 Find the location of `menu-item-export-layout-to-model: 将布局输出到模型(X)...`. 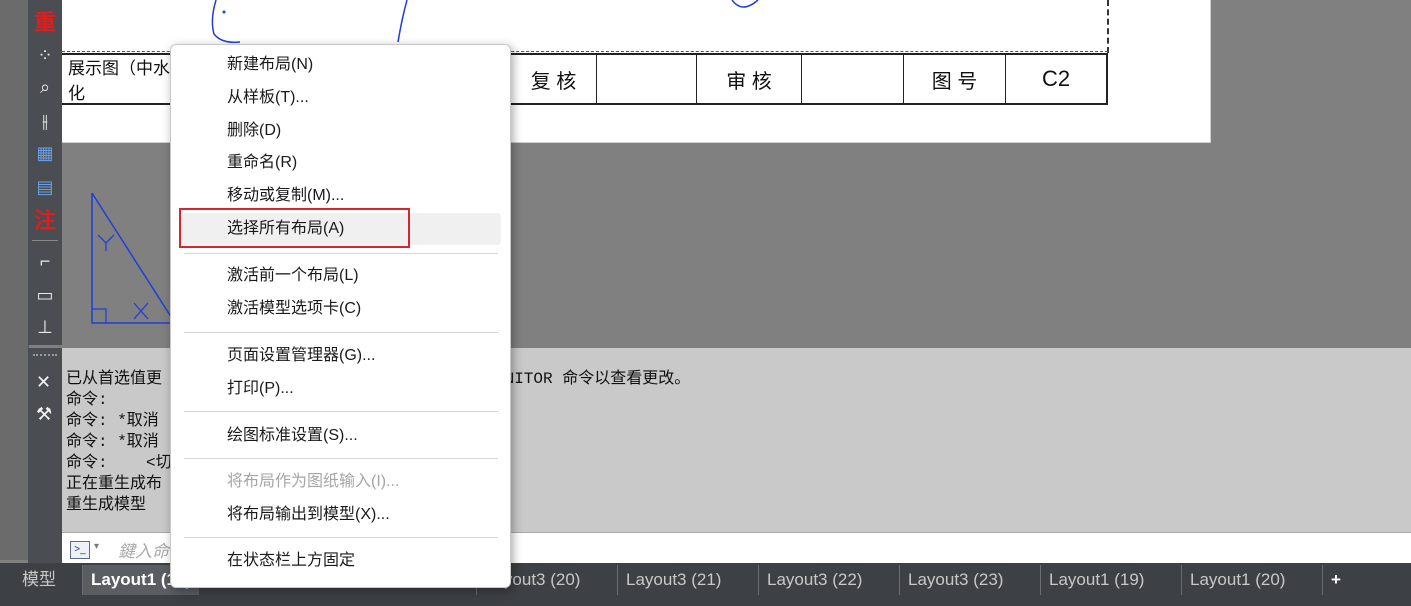

menu-item-export-layout-to-model: 将布局输出到模型(X)... is located at coordinates (340, 515).